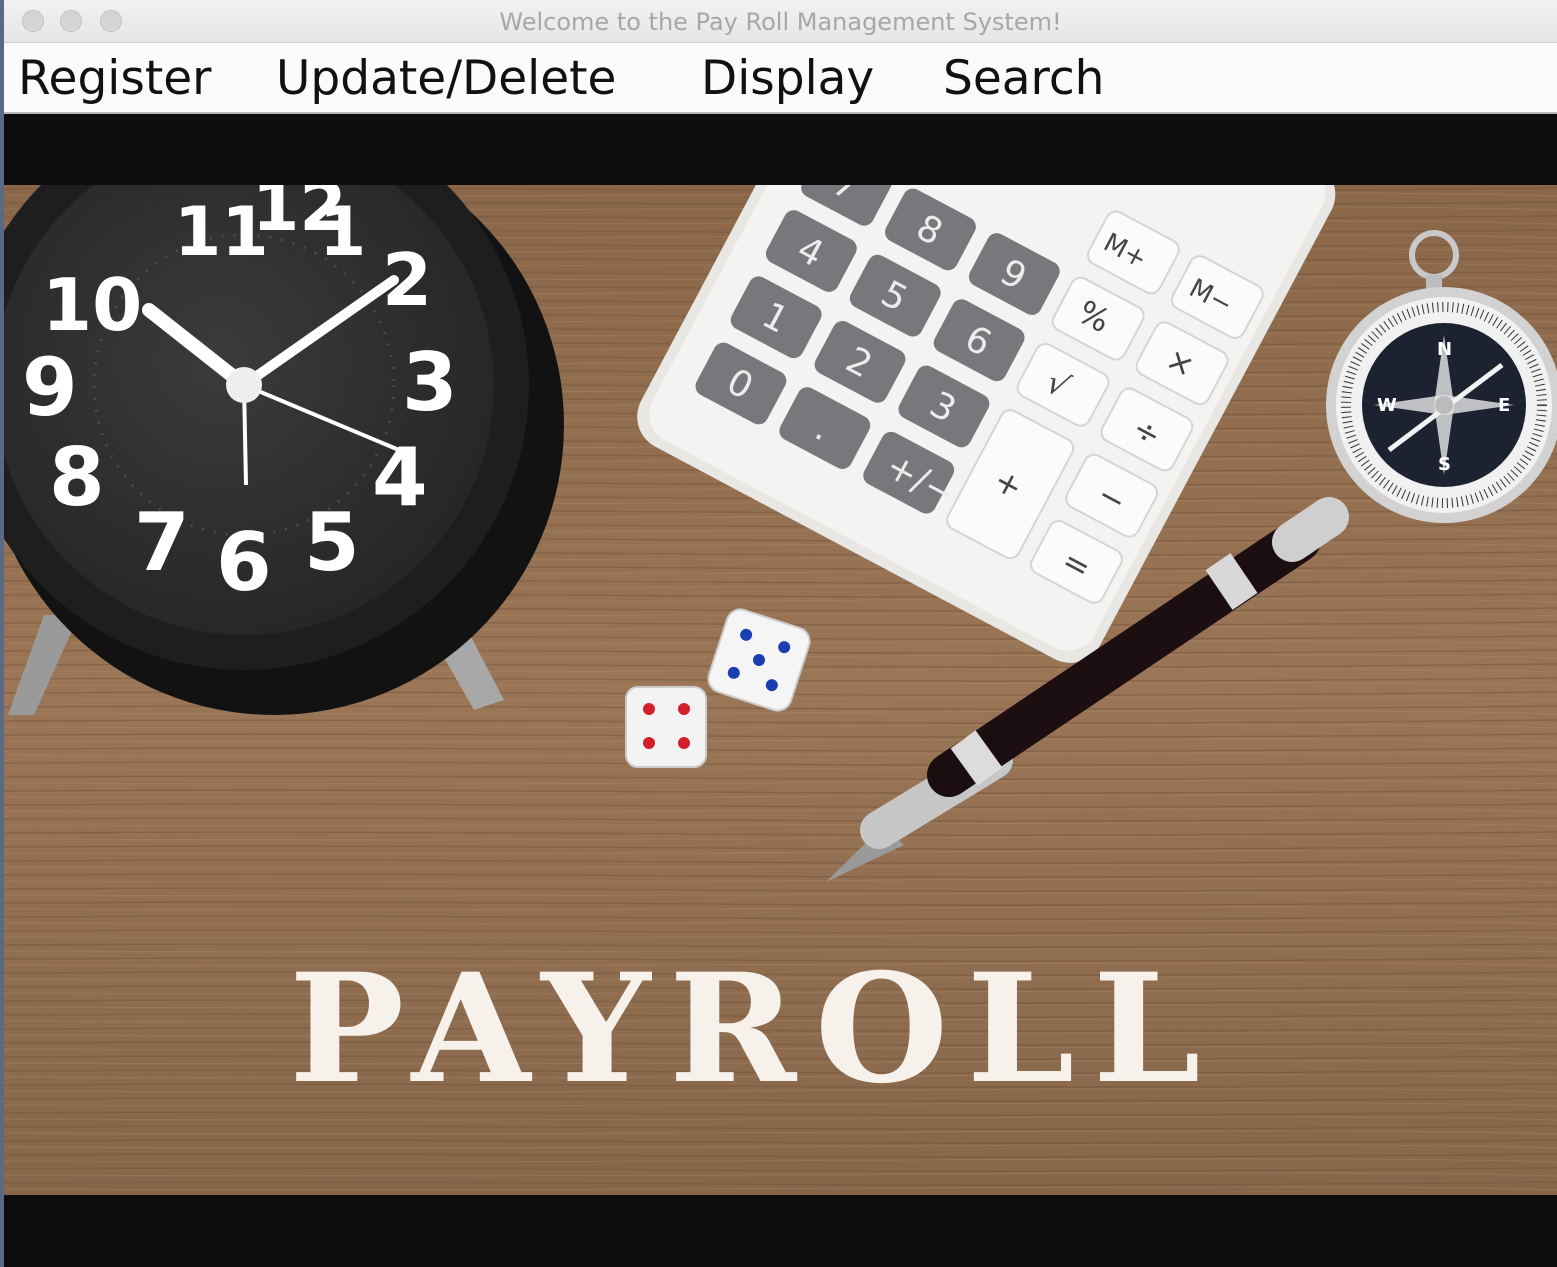 The image size is (1557, 1267). What do you see at coordinates (162, 542) in the screenshot?
I see `svg-text: 7` at bounding box center [162, 542].